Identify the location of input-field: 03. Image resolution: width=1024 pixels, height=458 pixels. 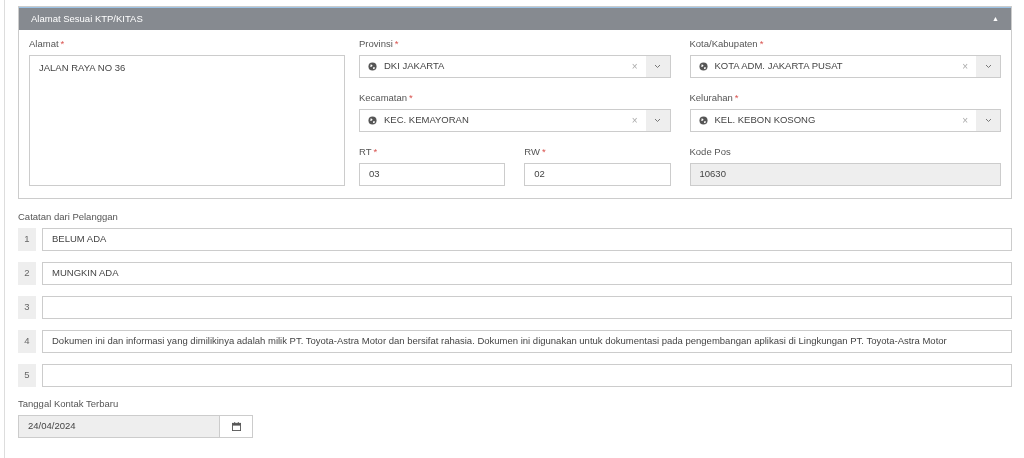
(432, 174).